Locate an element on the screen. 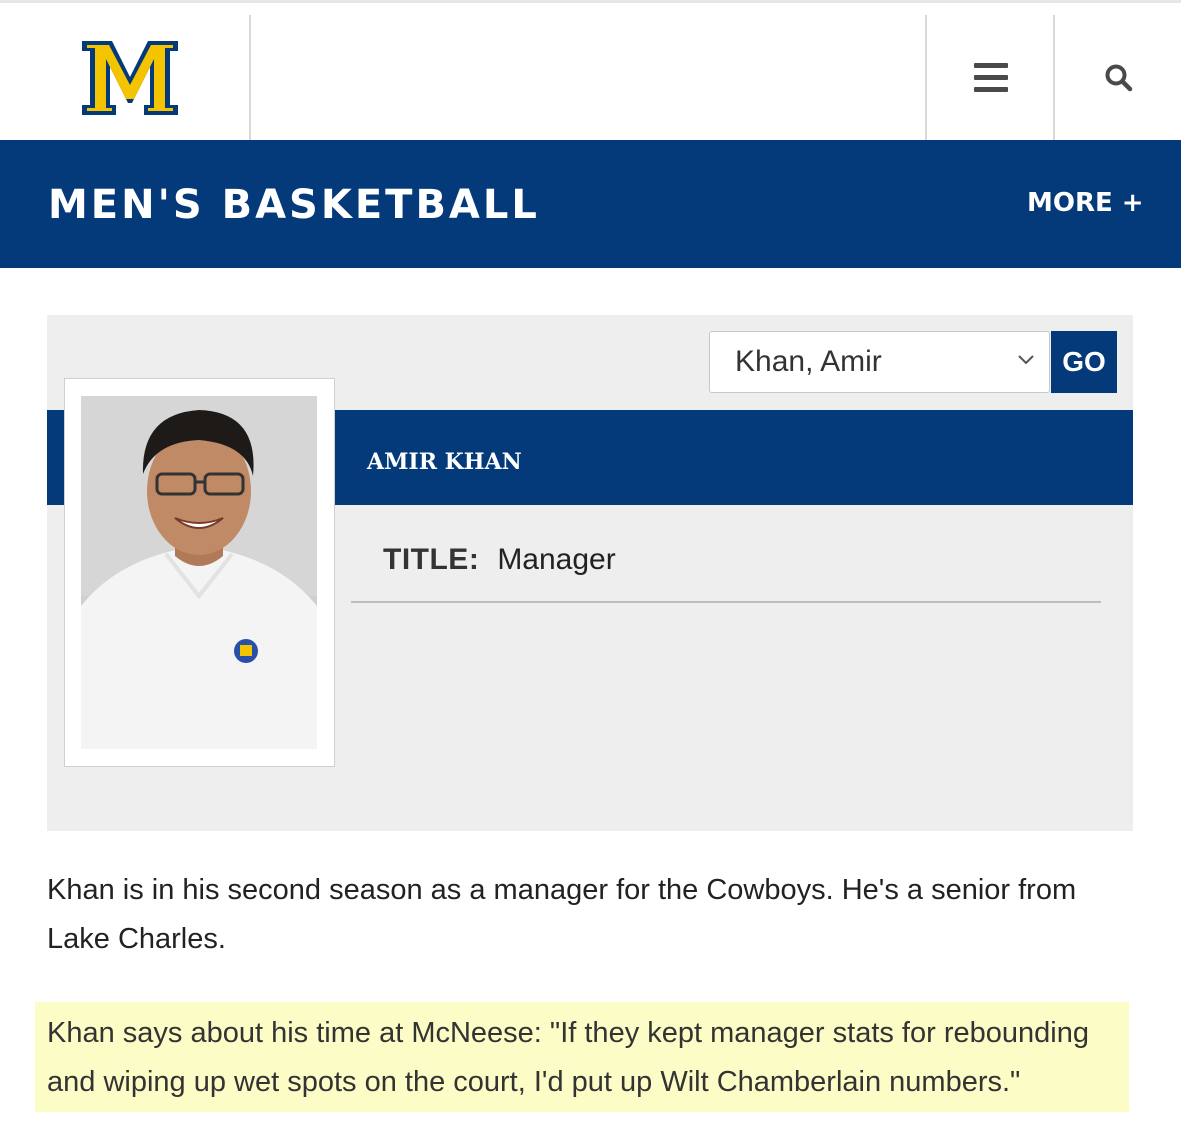 This screenshot has width=1181, height=1138. hamburger-menu-icon is located at coordinates (990, 77).